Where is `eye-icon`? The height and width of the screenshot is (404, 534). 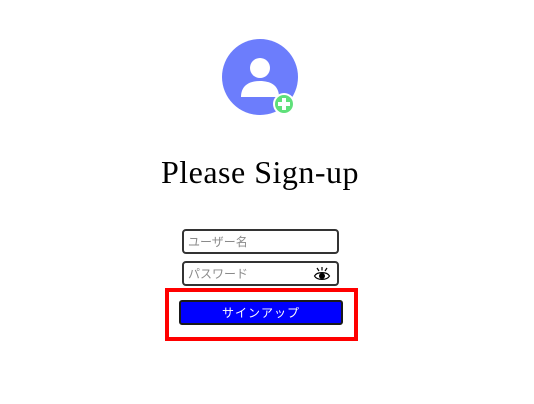 eye-icon is located at coordinates (322, 274).